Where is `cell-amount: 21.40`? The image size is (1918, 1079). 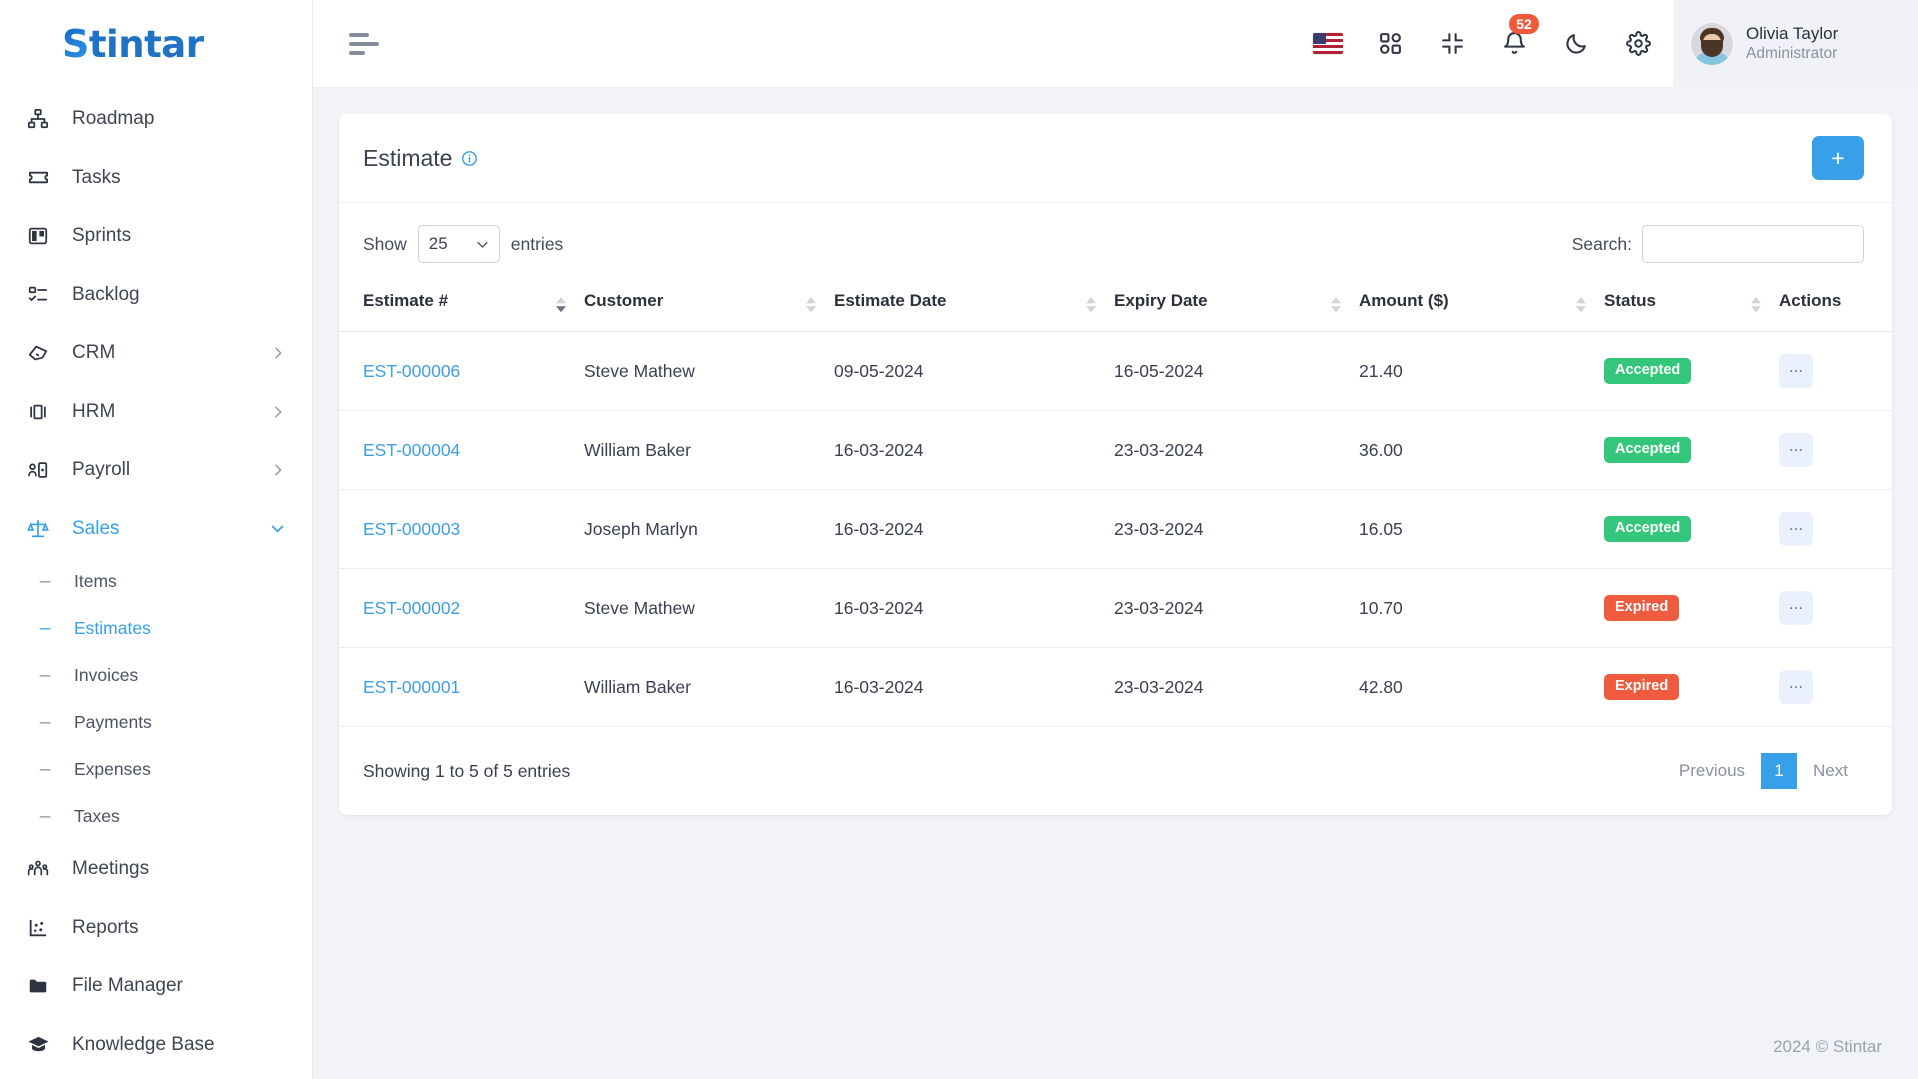
cell-amount: 21.40 is located at coordinates (1481, 371).